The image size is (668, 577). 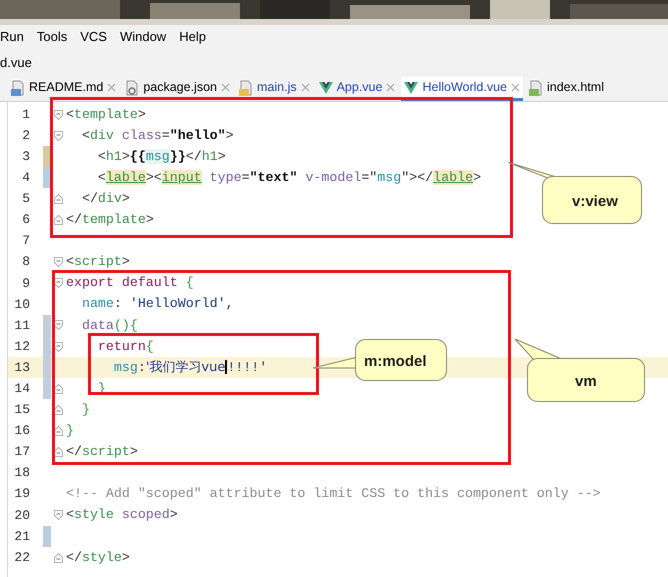 What do you see at coordinates (21, 537) in the screenshot?
I see `line-number: 21` at bounding box center [21, 537].